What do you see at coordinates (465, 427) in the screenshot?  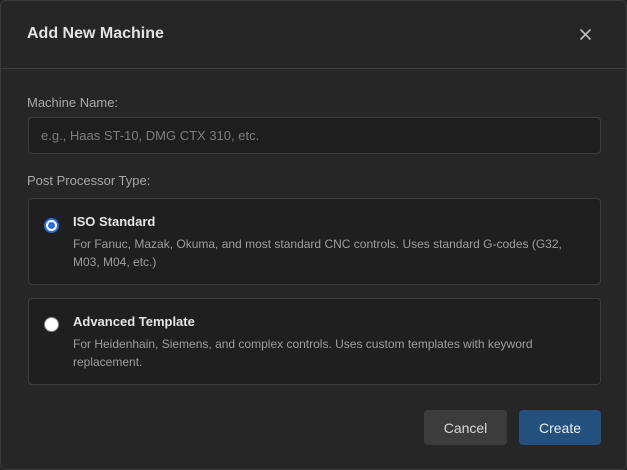 I see `cancel-button: Cancel` at bounding box center [465, 427].